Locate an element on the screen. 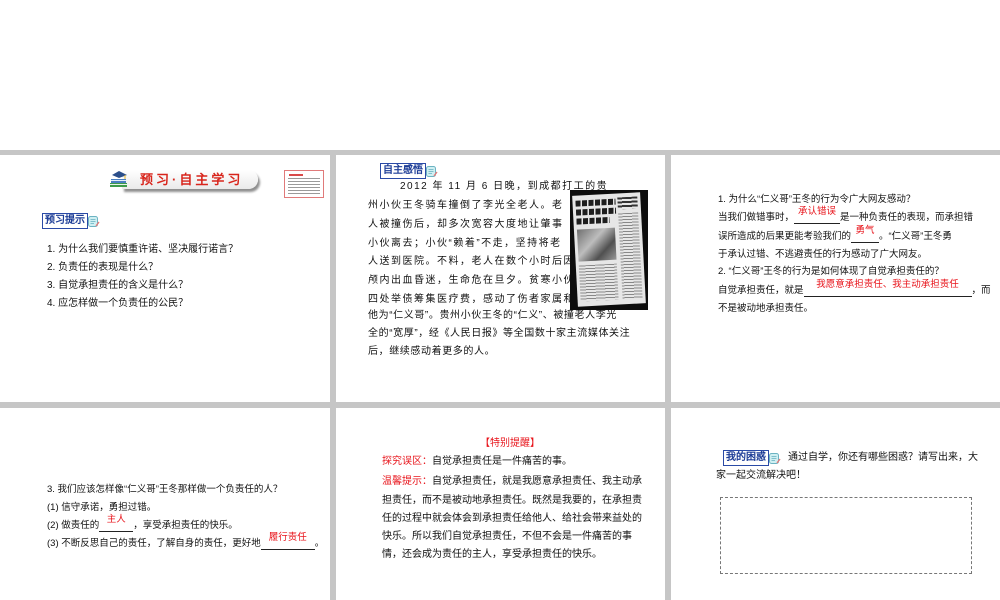  answer-line: (1) 信守承诺，勇担过错。 is located at coordinates (102, 507).